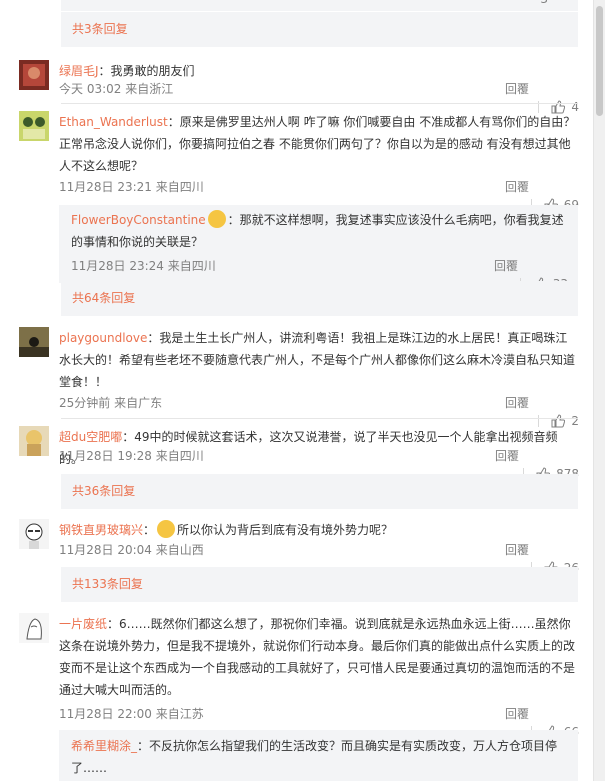  I want to click on nested-reply-partial: 3, so click(319, 5).